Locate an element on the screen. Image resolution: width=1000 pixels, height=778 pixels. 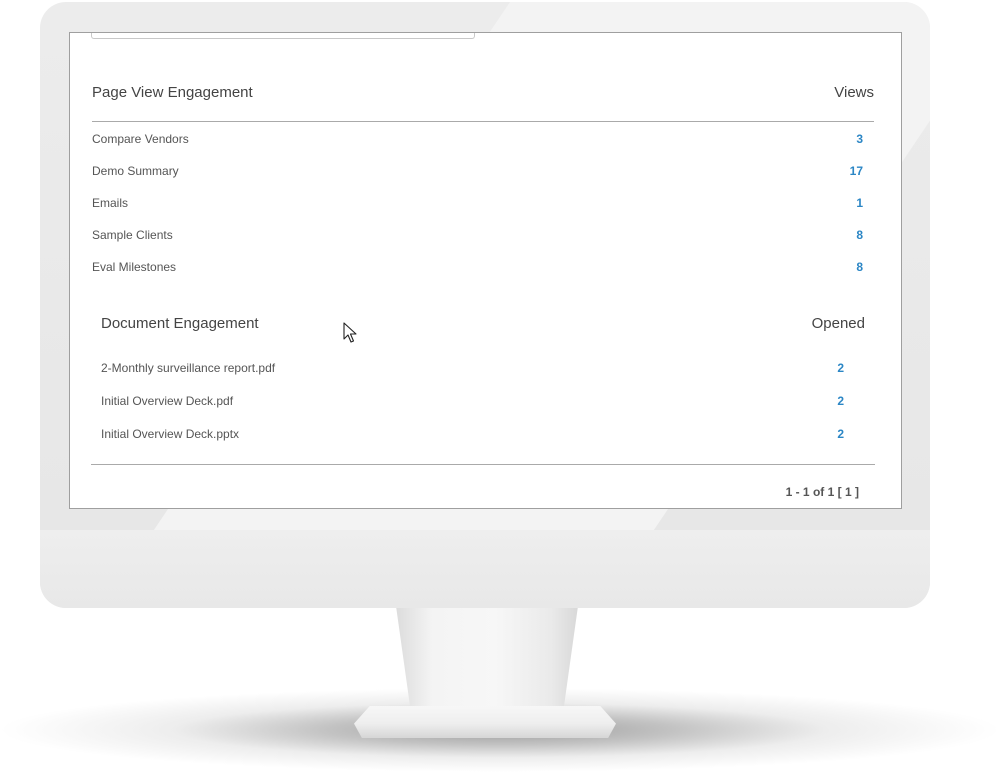
monitor-stand-base is located at coordinates (485, 722).